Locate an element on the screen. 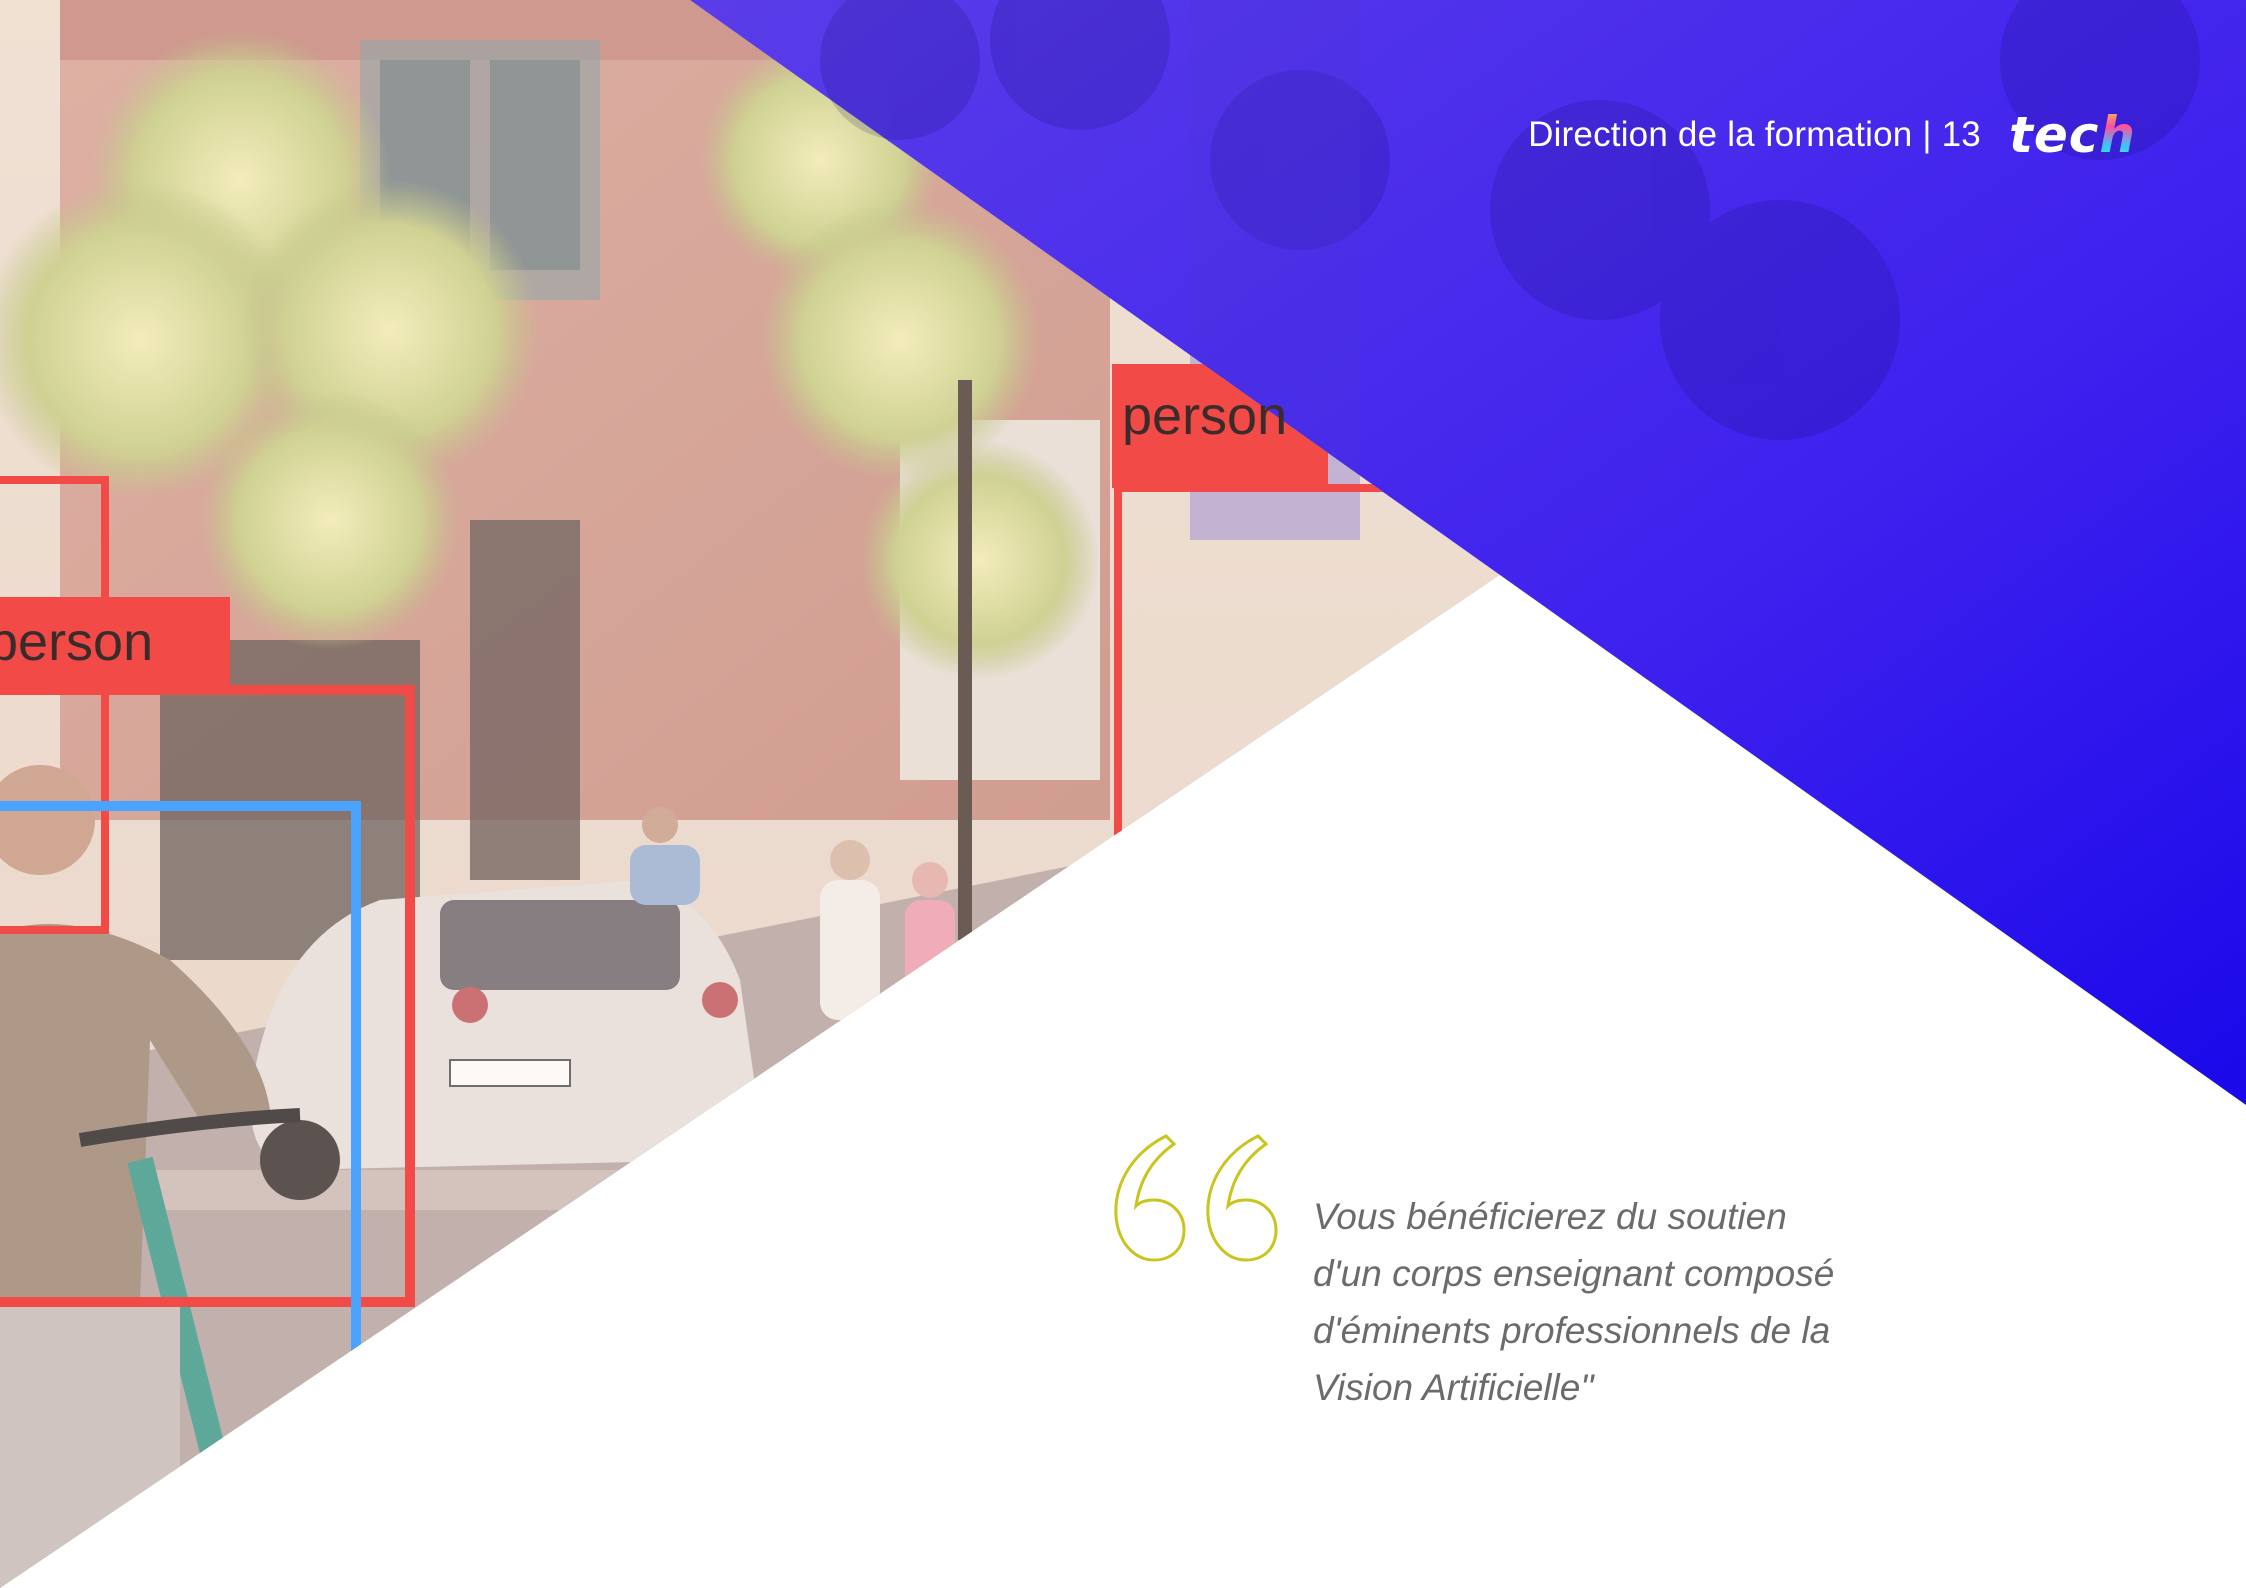 This screenshot has width=2246, height=1588. section-title: Direction de la formation | 13 is located at coordinates (1754, 134).